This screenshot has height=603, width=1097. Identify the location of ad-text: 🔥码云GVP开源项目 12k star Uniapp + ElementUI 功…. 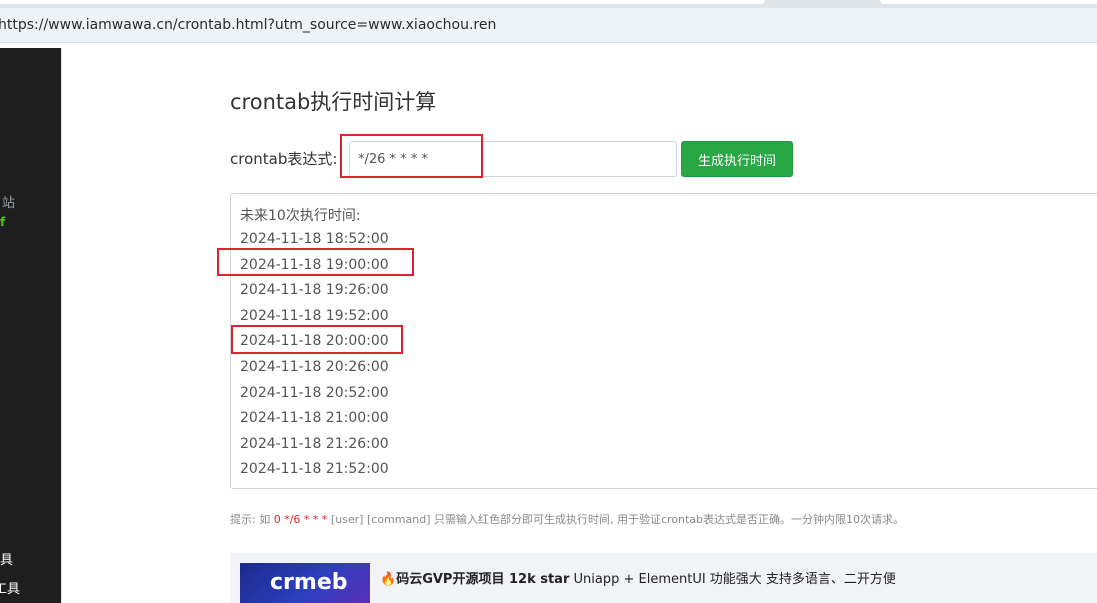
(638, 577).